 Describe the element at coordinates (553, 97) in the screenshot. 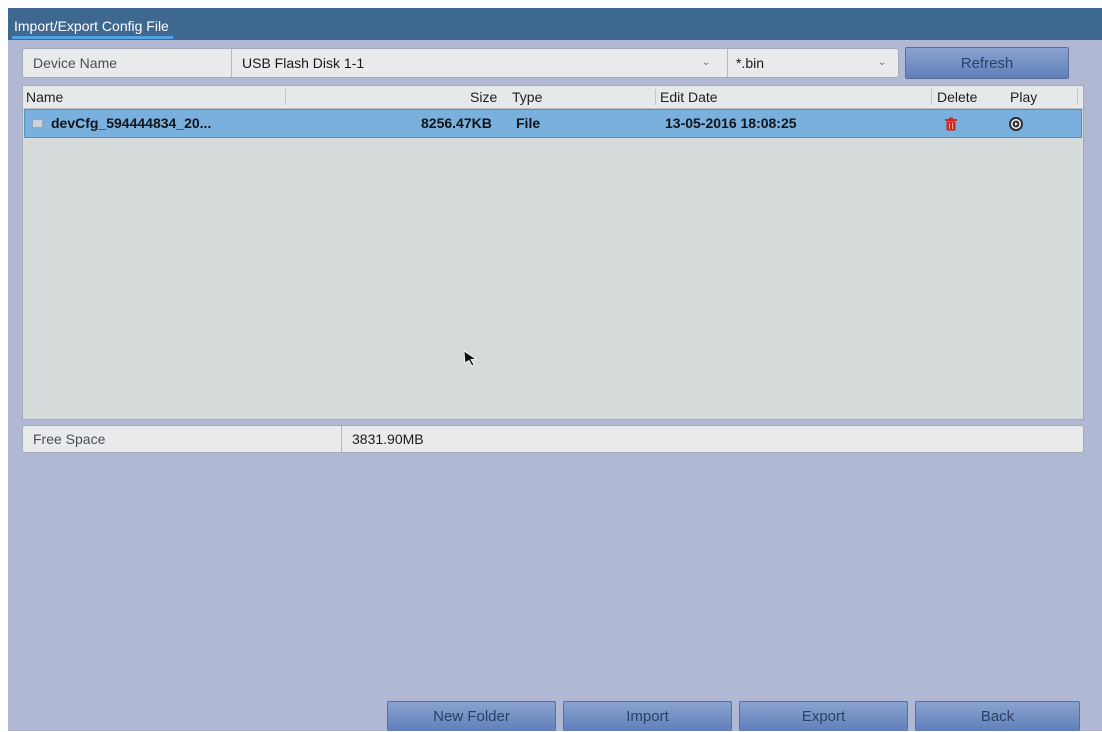

I see `table-header: Name Size Type Edit Date Delete Play` at that location.